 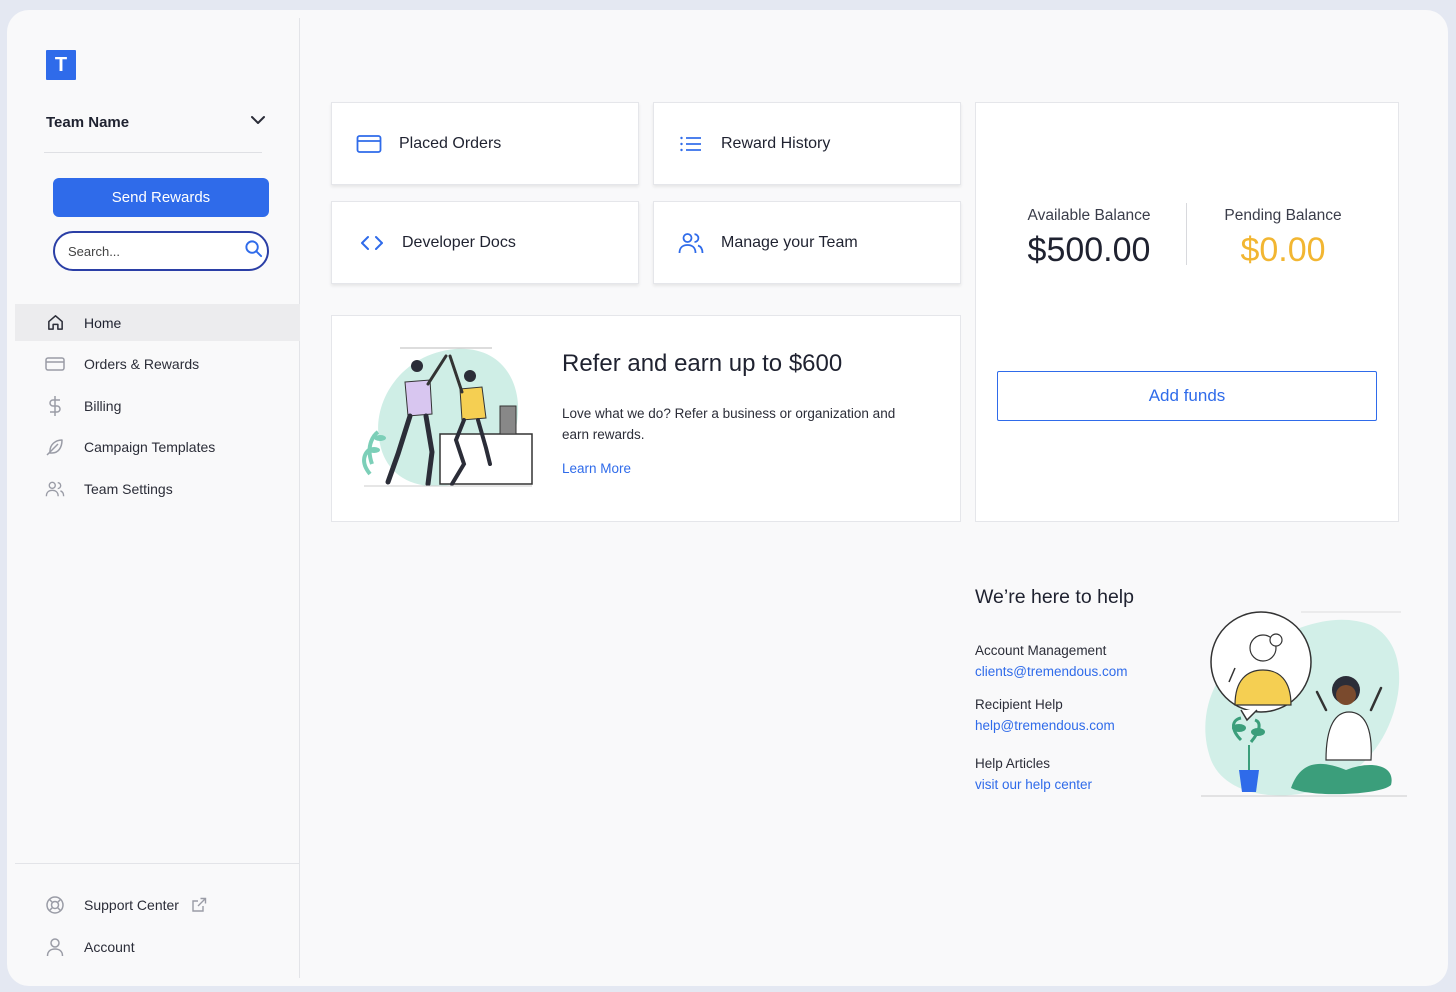 I want to click on add-funds-button: Add funds, so click(x=1187, y=396).